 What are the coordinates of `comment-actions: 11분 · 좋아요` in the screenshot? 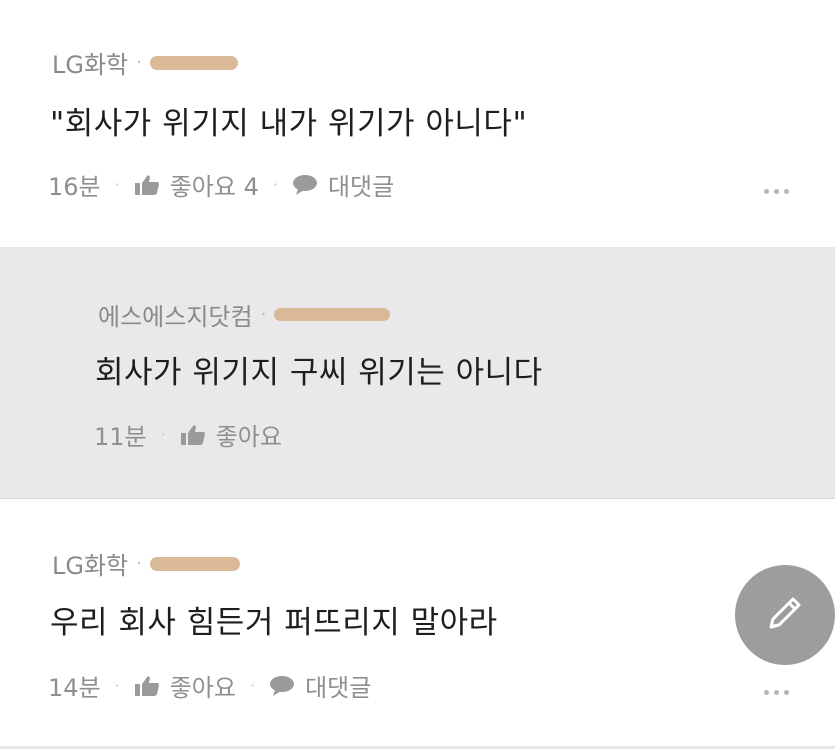 It's located at (188, 434).